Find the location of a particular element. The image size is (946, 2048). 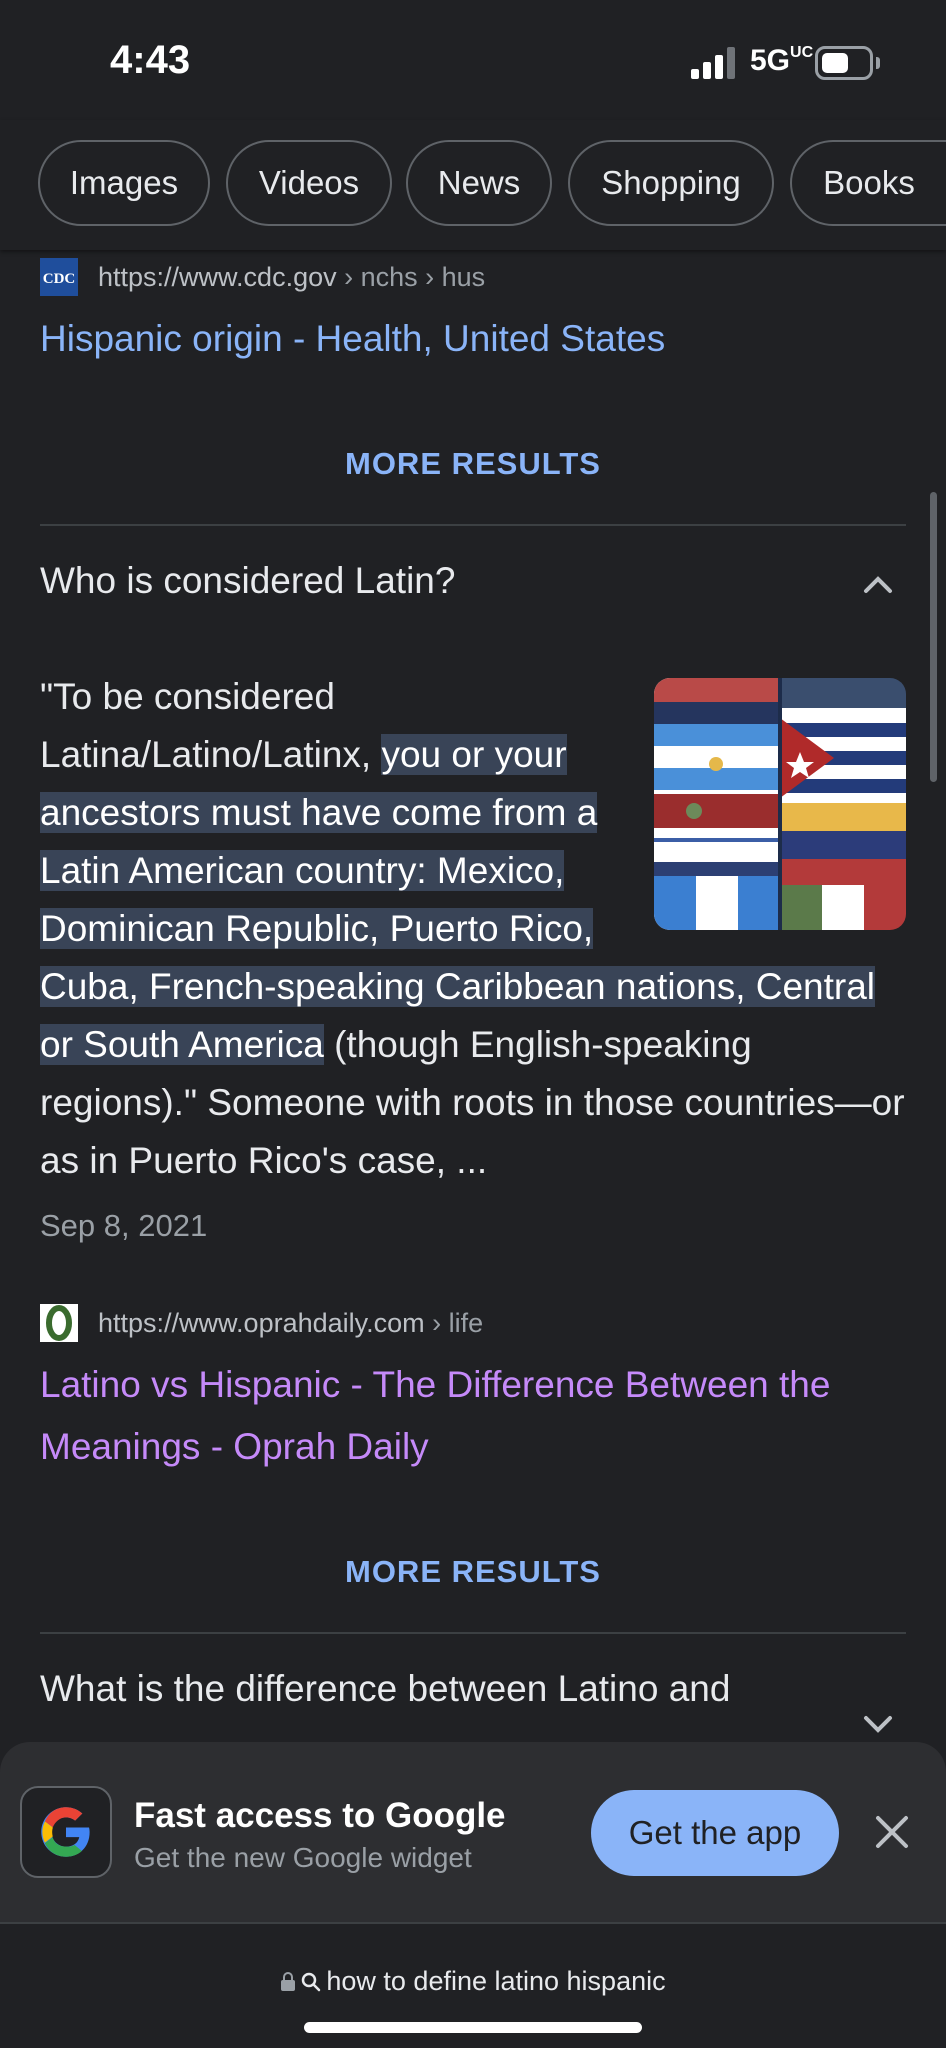

scrollbar is located at coordinates (933, 637).